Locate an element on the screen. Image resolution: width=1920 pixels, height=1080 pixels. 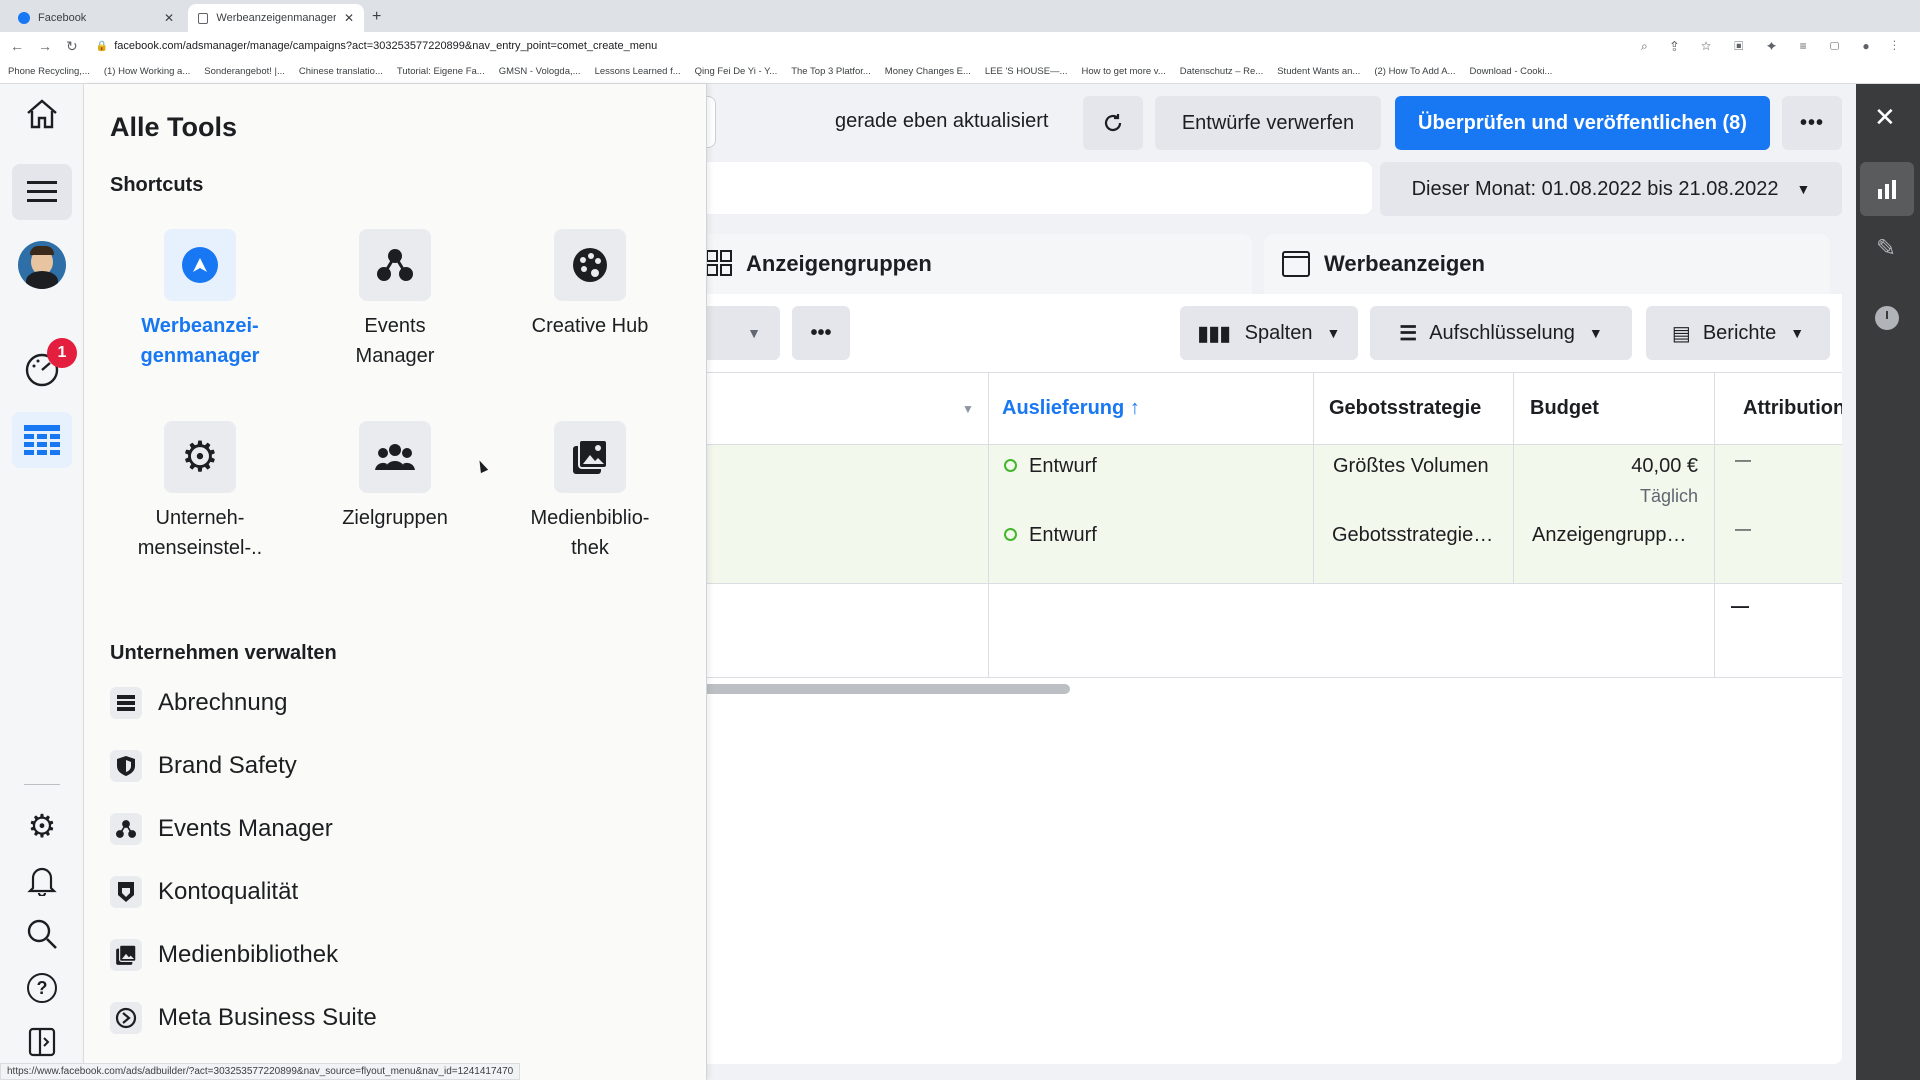
shortcut-audiences: Zielgruppen is located at coordinates (395, 477).